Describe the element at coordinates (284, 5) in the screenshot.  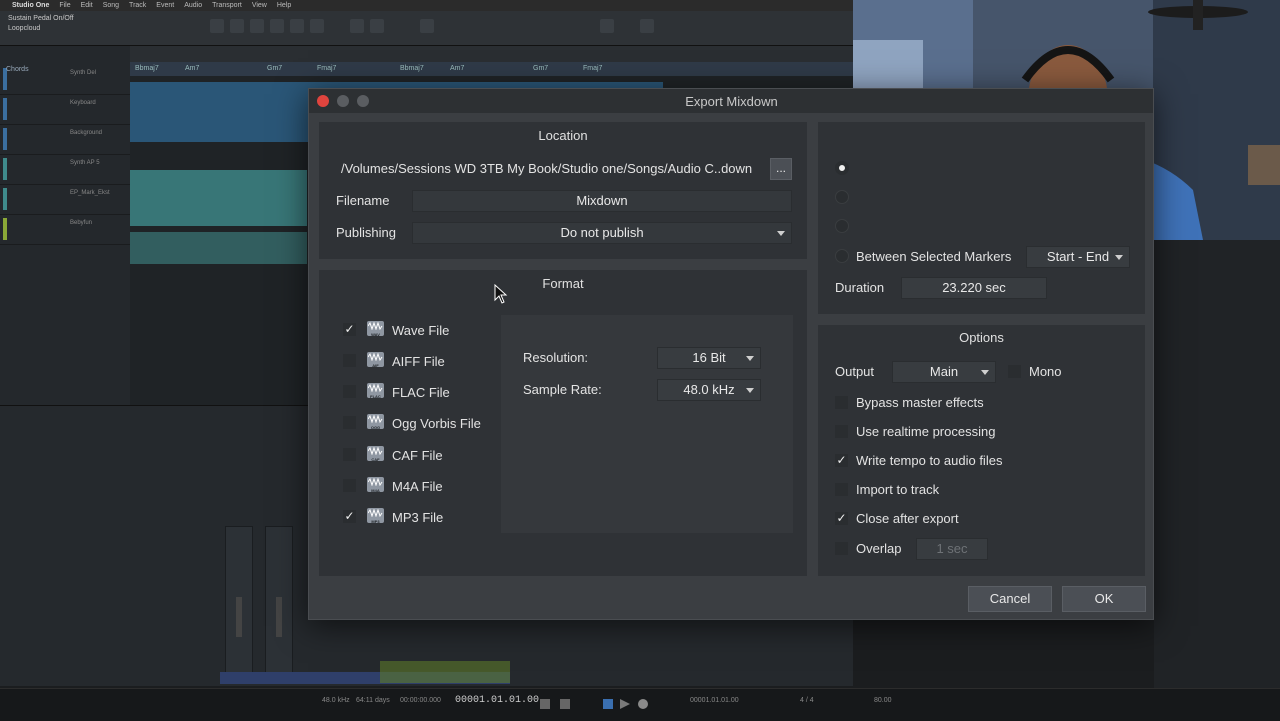
I see `menu-help: Help` at that location.